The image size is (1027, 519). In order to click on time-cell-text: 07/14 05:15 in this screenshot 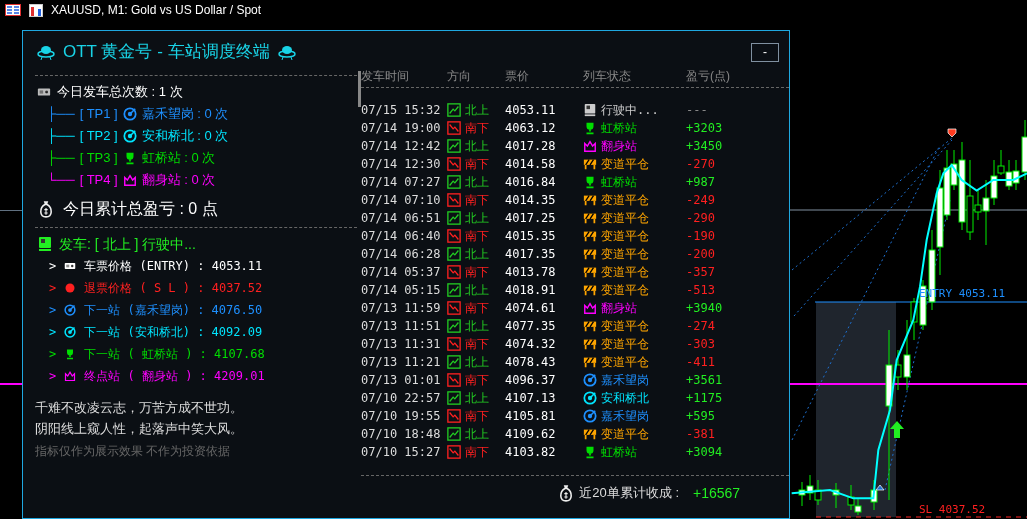, I will do `click(401, 290)`.